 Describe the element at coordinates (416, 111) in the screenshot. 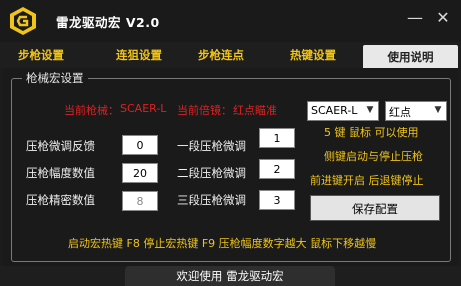

I see `scope-select: 红点 ▼` at that location.